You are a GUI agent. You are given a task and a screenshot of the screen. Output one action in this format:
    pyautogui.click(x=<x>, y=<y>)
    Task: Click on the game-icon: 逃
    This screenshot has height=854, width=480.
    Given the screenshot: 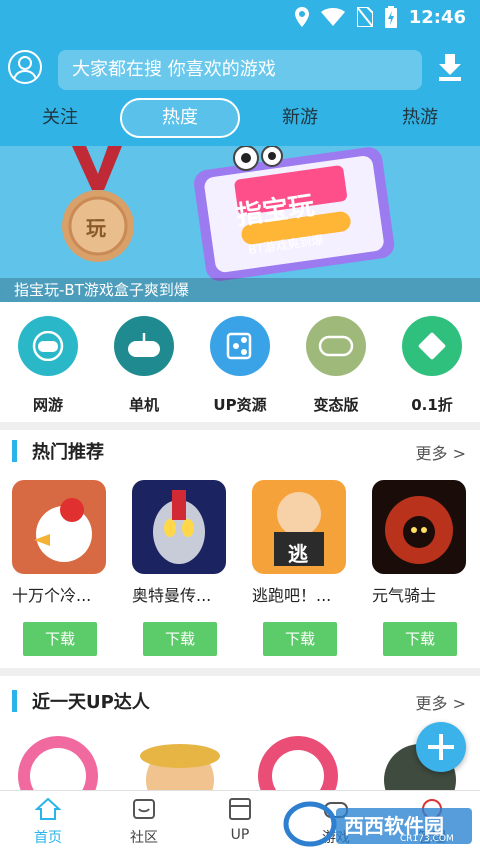 What is the action you would take?
    pyautogui.click(x=299, y=527)
    